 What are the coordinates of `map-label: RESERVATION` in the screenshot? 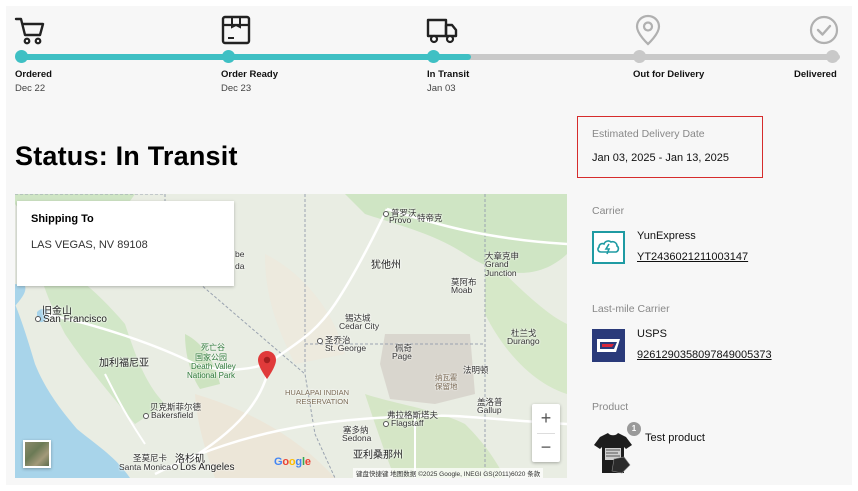 It's located at (322, 401).